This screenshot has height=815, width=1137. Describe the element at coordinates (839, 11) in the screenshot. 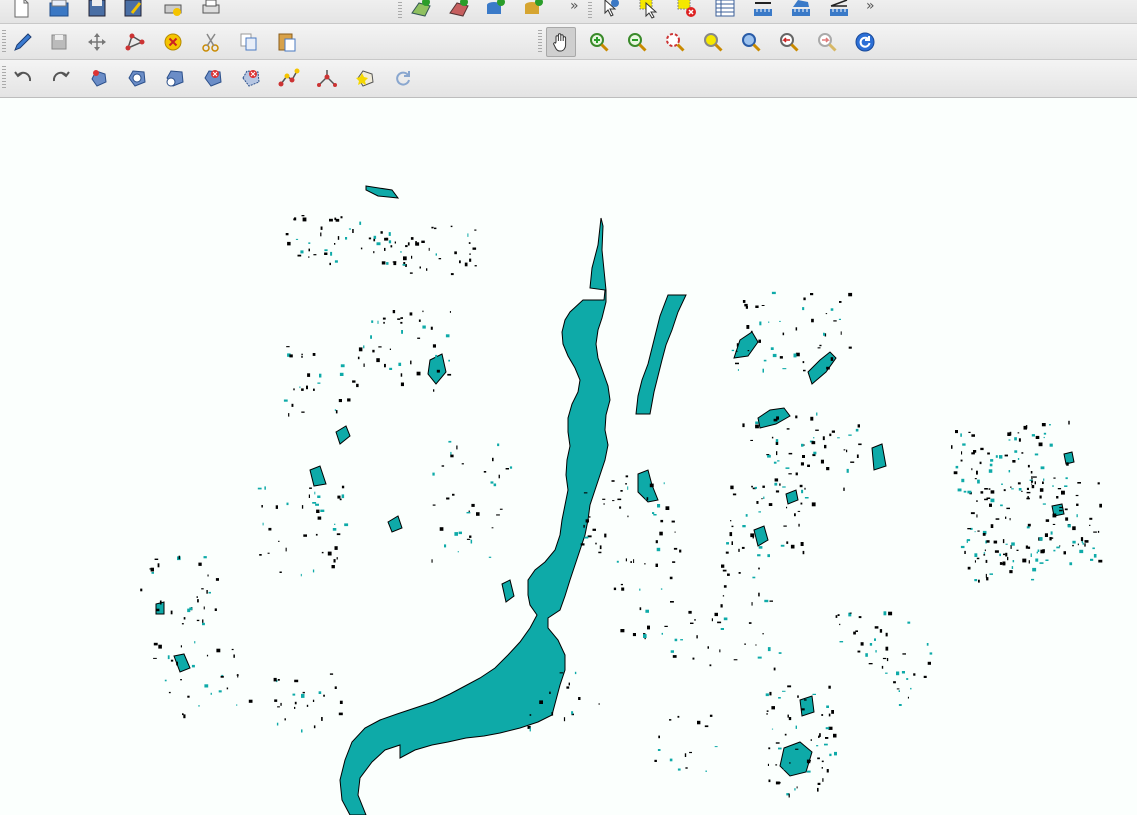

I see `measure-angle-button` at that location.